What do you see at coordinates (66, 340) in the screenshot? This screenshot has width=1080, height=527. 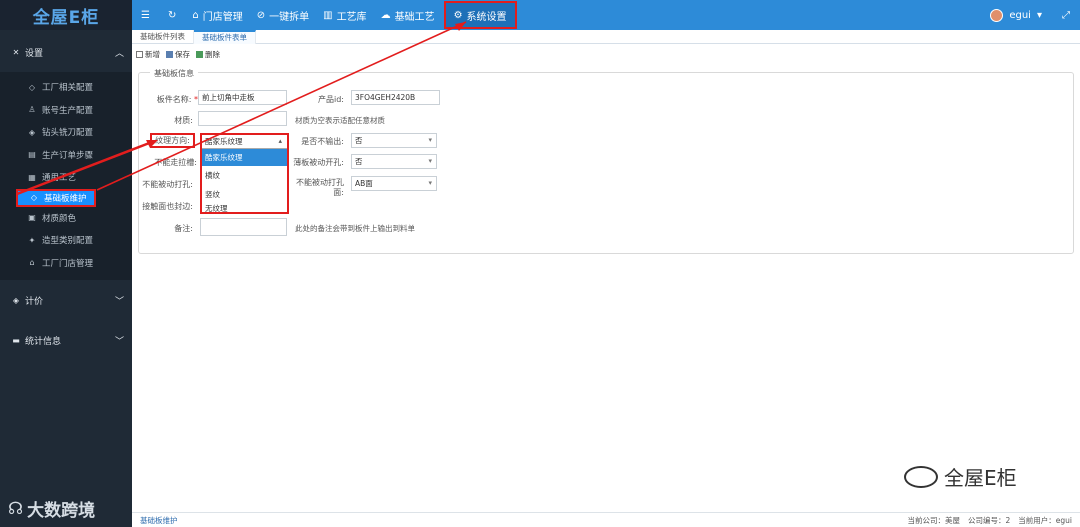 I see `sidebar-group-statistics: ▬ 统计信息 ﹀` at bounding box center [66, 340].